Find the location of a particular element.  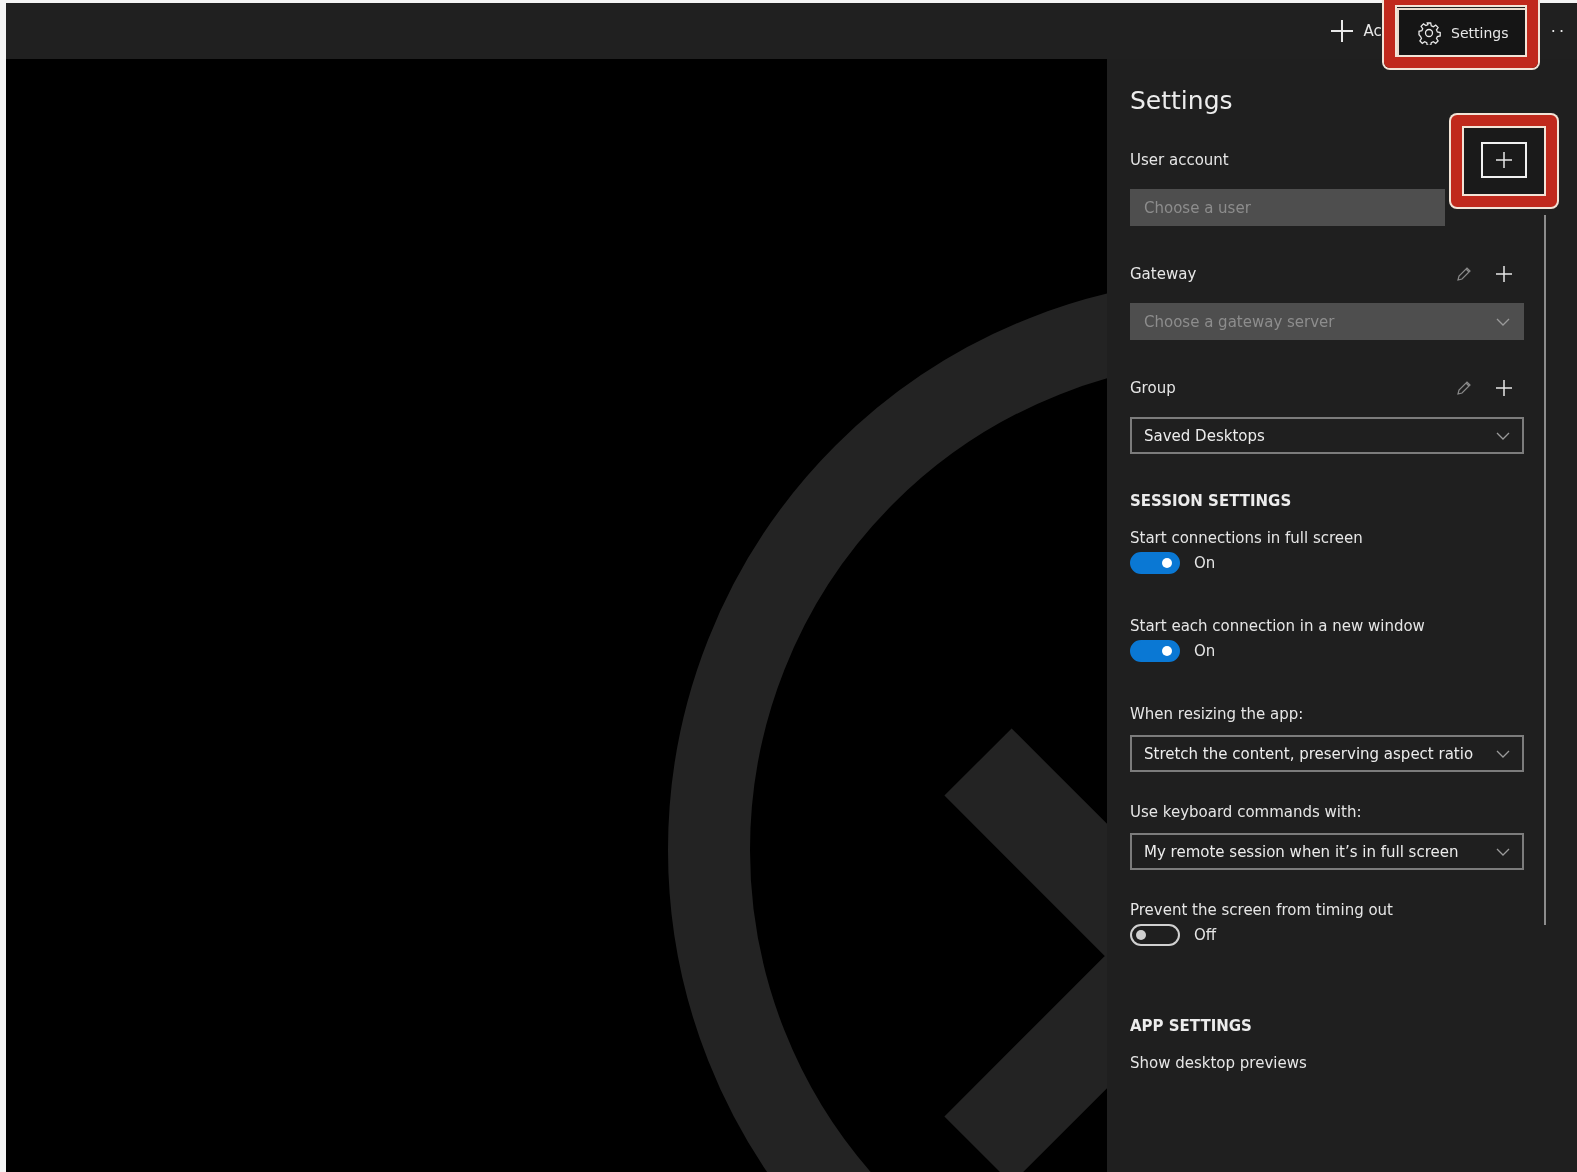

setting-label: When resizing the app: is located at coordinates (1217, 714).